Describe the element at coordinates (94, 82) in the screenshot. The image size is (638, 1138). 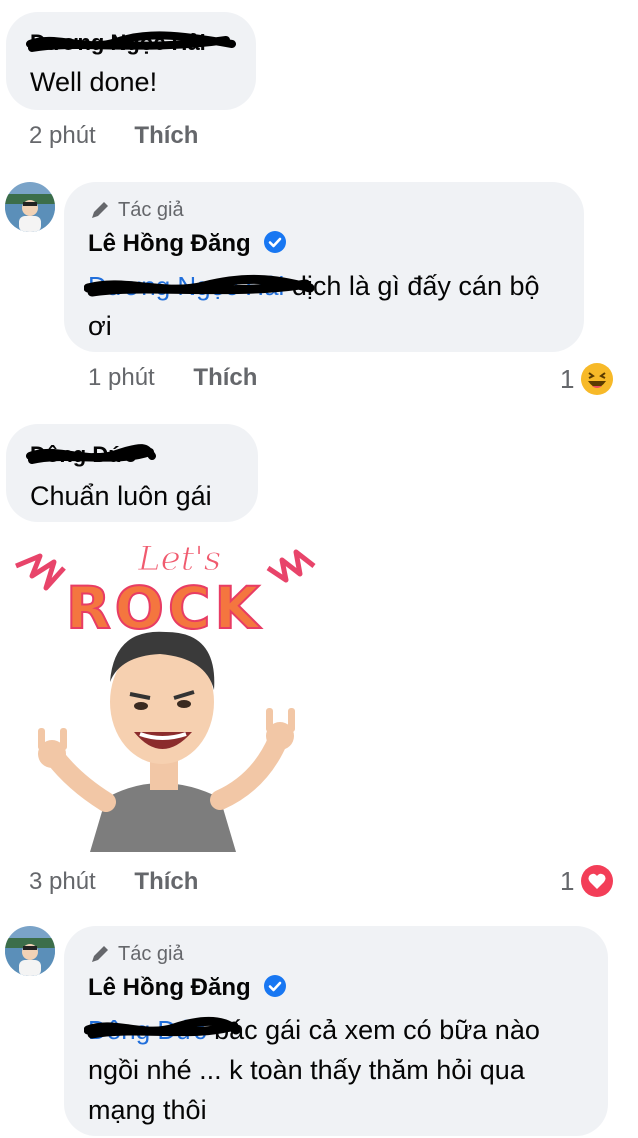
I see `comment-text-1: Well done!` at that location.